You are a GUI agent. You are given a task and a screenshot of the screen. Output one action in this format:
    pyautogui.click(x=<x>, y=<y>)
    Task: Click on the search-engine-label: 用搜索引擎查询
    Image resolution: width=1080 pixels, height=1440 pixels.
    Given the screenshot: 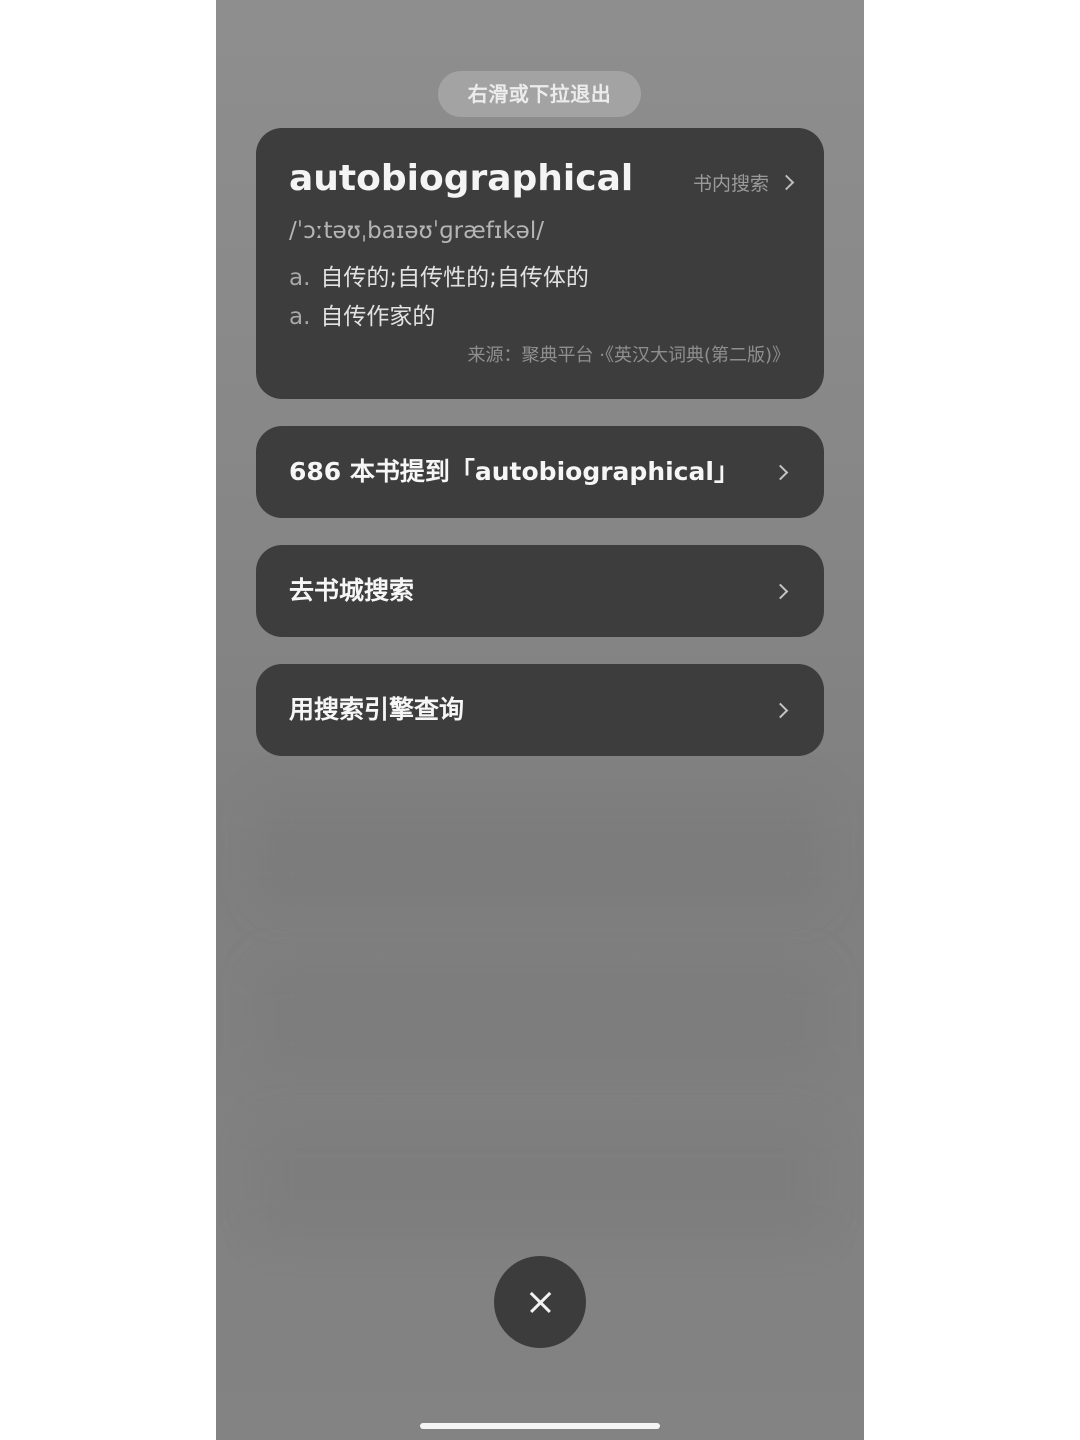 What is the action you would take?
    pyautogui.click(x=377, y=709)
    